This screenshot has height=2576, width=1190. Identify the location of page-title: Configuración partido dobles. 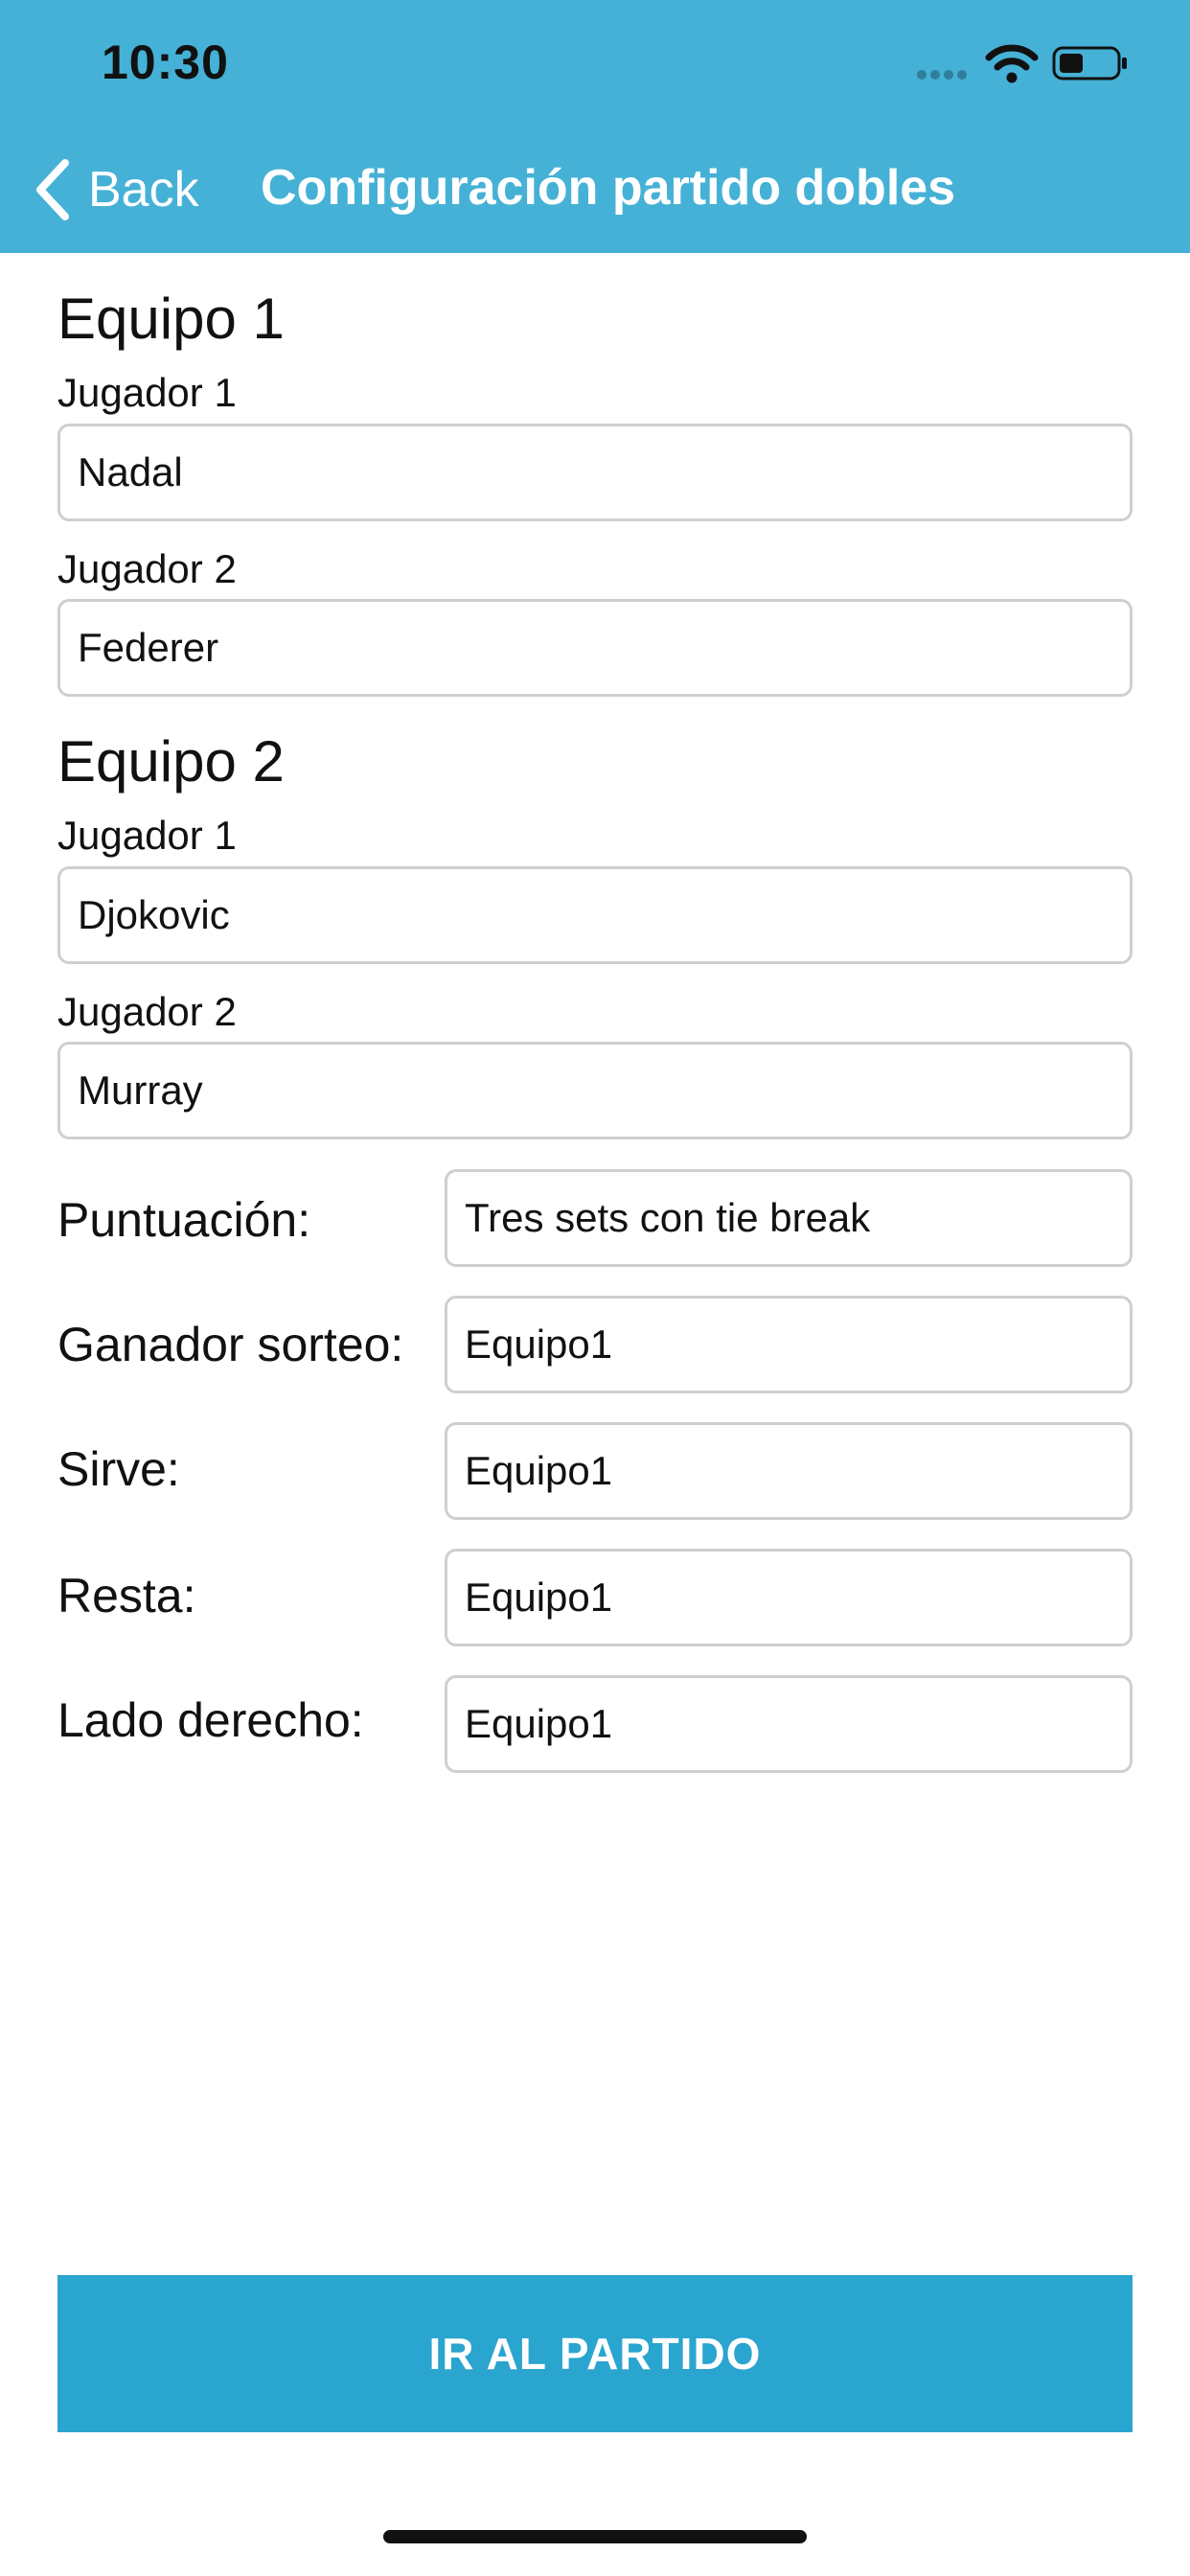
(608, 188).